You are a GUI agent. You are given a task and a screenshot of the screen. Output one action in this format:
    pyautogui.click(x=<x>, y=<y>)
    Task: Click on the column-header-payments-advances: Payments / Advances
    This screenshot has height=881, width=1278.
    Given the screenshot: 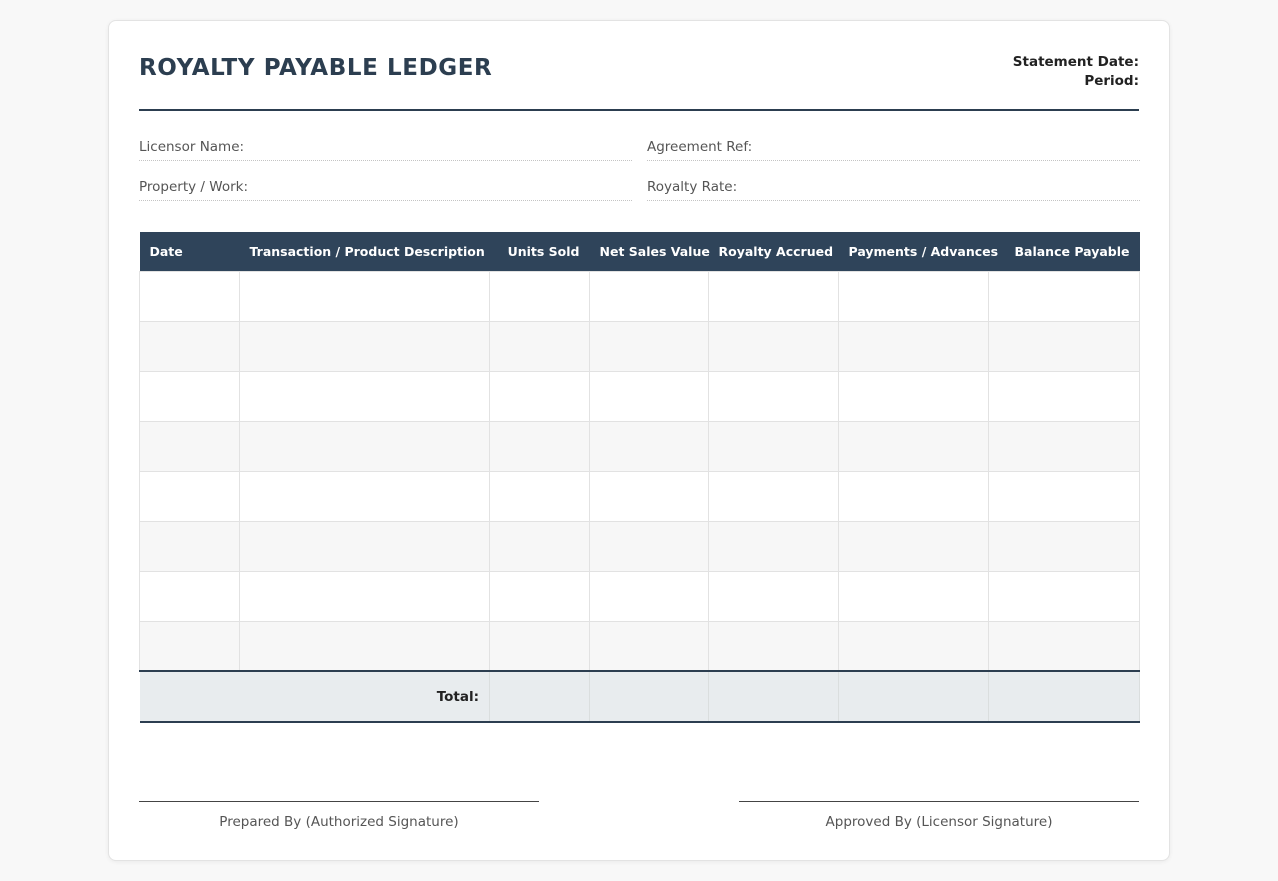 What is the action you would take?
    pyautogui.click(x=918, y=251)
    